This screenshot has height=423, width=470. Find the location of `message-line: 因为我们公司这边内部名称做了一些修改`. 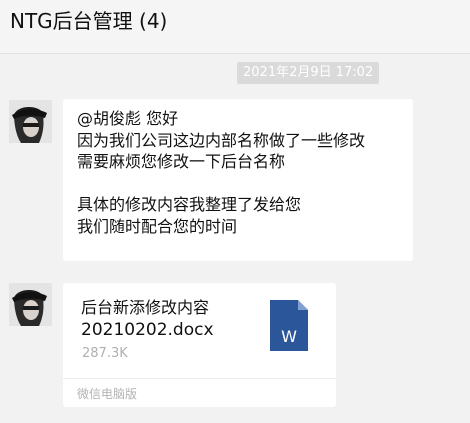

message-line: 因为我们公司这边内部名称做了一些修改 is located at coordinates (221, 140).